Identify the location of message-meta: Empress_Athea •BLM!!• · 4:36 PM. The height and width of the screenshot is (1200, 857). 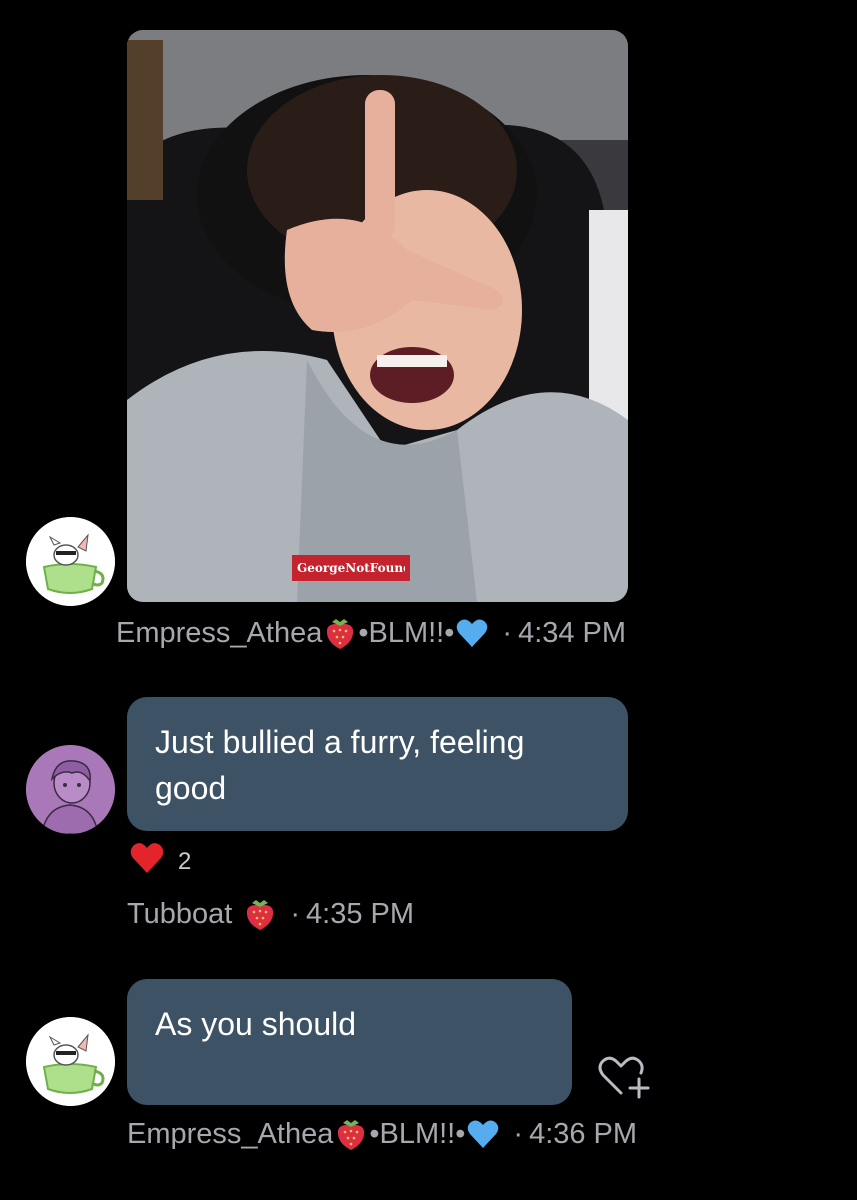
(382, 1134).